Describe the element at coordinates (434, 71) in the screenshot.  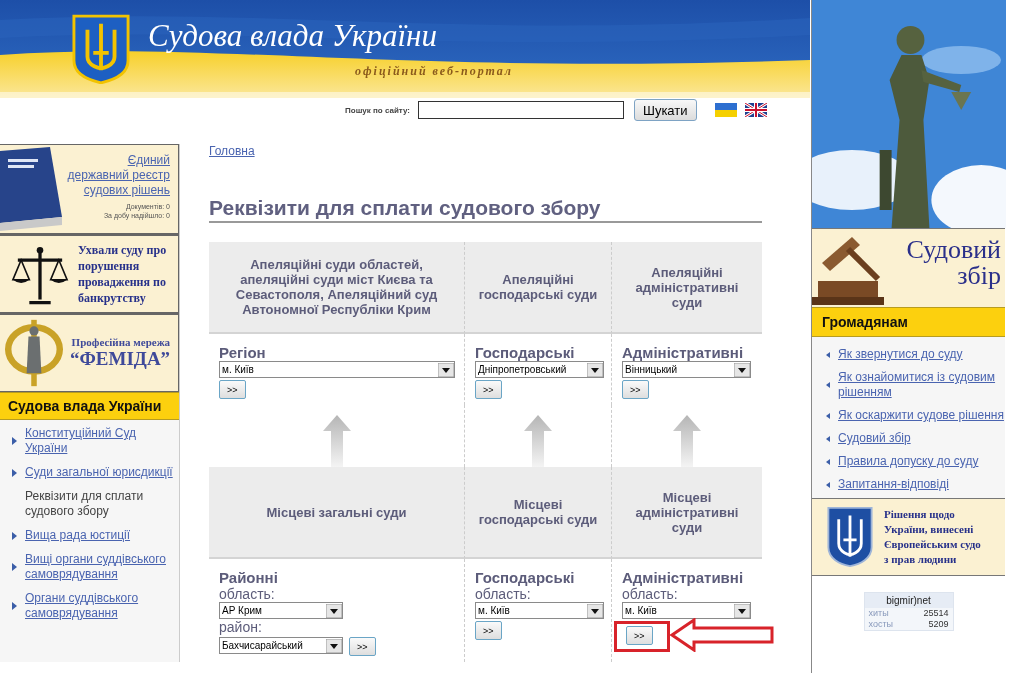
I see `site-subtitle: офіційний веб-портал` at that location.